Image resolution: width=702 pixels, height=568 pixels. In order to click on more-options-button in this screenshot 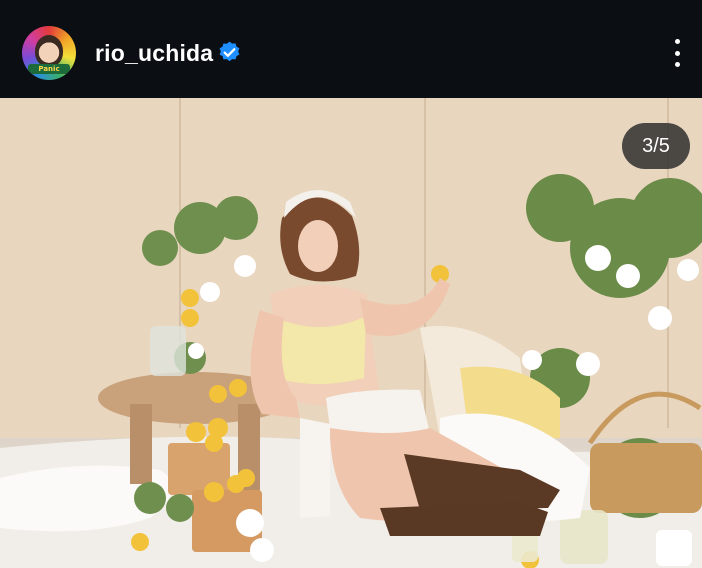, I will do `click(677, 53)`.